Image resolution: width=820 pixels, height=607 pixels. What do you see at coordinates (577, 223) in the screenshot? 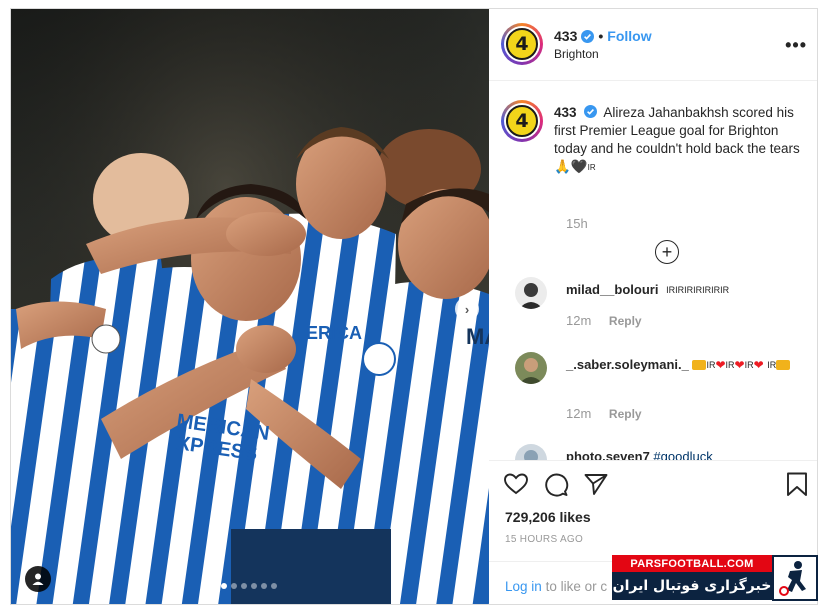
I see `caption-timestamp: 15h` at bounding box center [577, 223].